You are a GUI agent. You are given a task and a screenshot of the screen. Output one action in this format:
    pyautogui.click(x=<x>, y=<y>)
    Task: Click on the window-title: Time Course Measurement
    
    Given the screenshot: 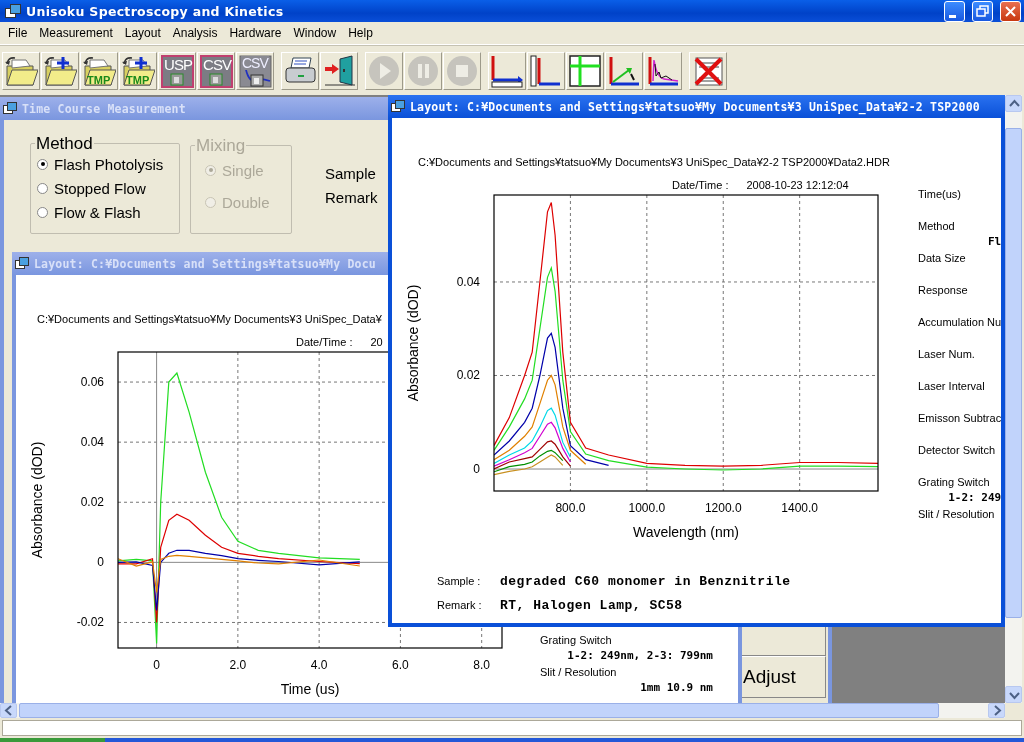 What is the action you would take?
    pyautogui.click(x=104, y=108)
    